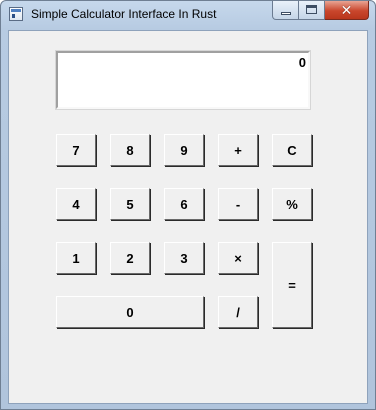  Describe the element at coordinates (183, 80) in the screenshot. I see `display-field: 0` at that location.